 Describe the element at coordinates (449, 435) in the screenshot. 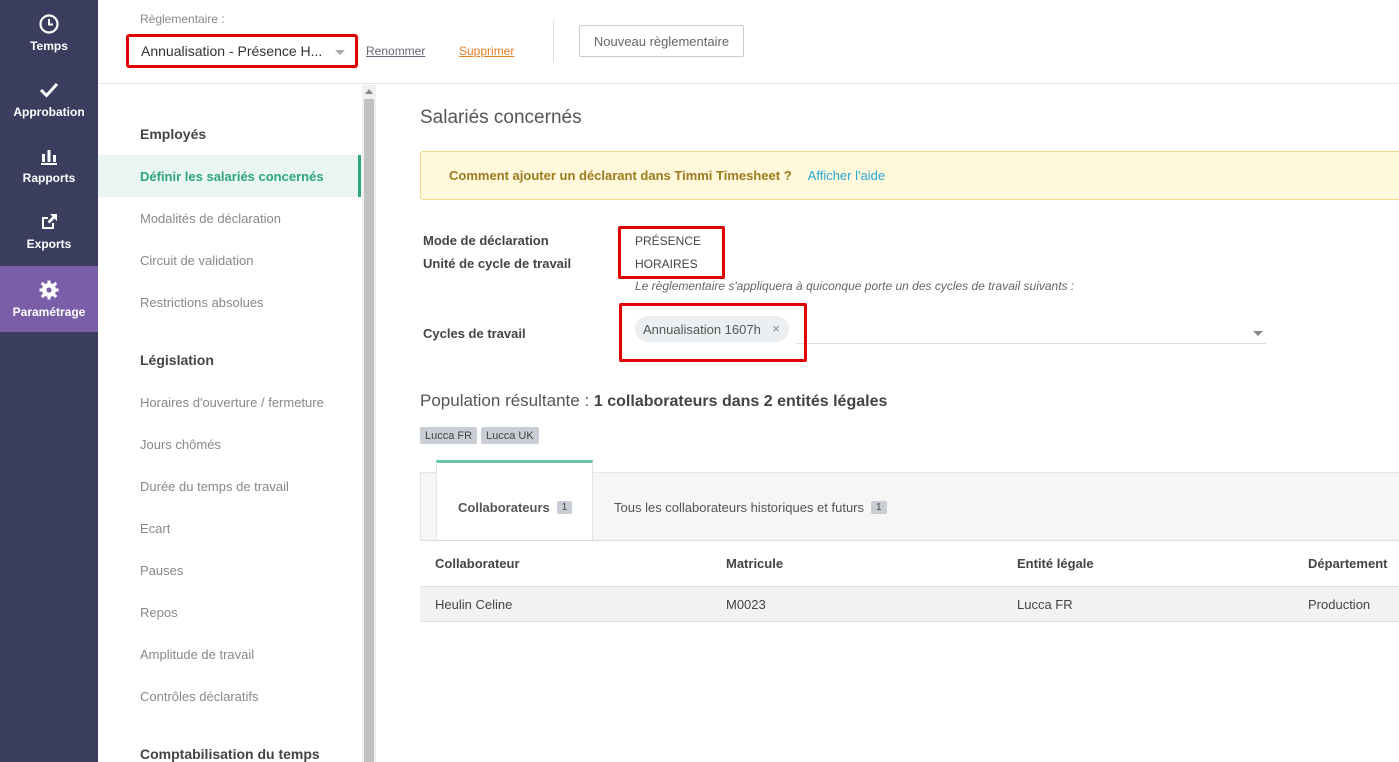

I see `entity-tag: Lucca FR` at that location.